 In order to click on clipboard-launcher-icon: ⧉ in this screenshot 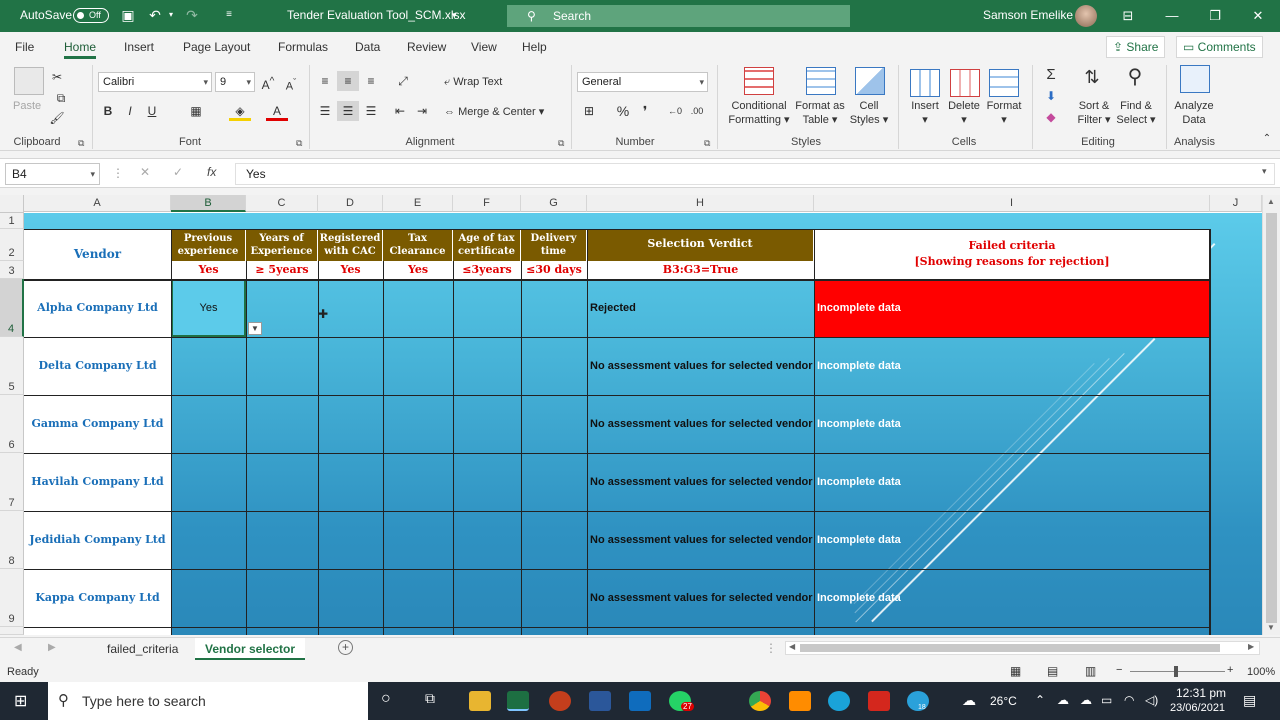, I will do `click(81, 143)`.